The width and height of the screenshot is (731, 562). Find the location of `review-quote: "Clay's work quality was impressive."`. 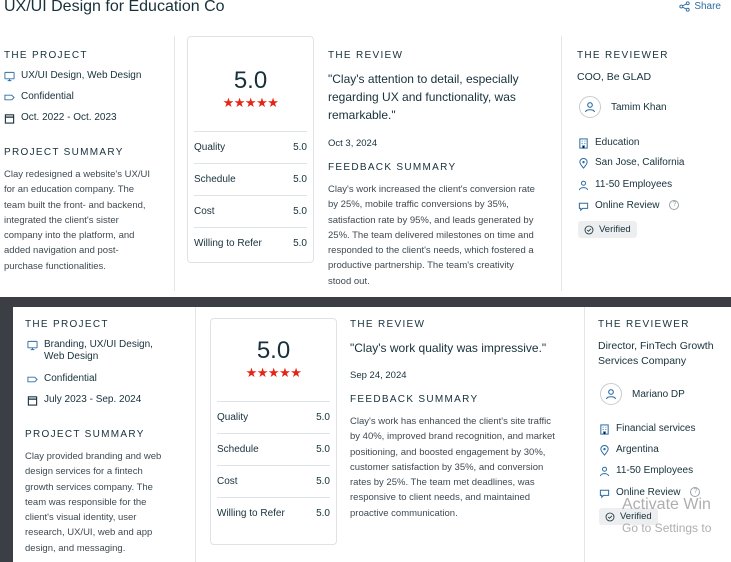

review-quote: "Clay's work quality was impressive." is located at coordinates (465, 348).